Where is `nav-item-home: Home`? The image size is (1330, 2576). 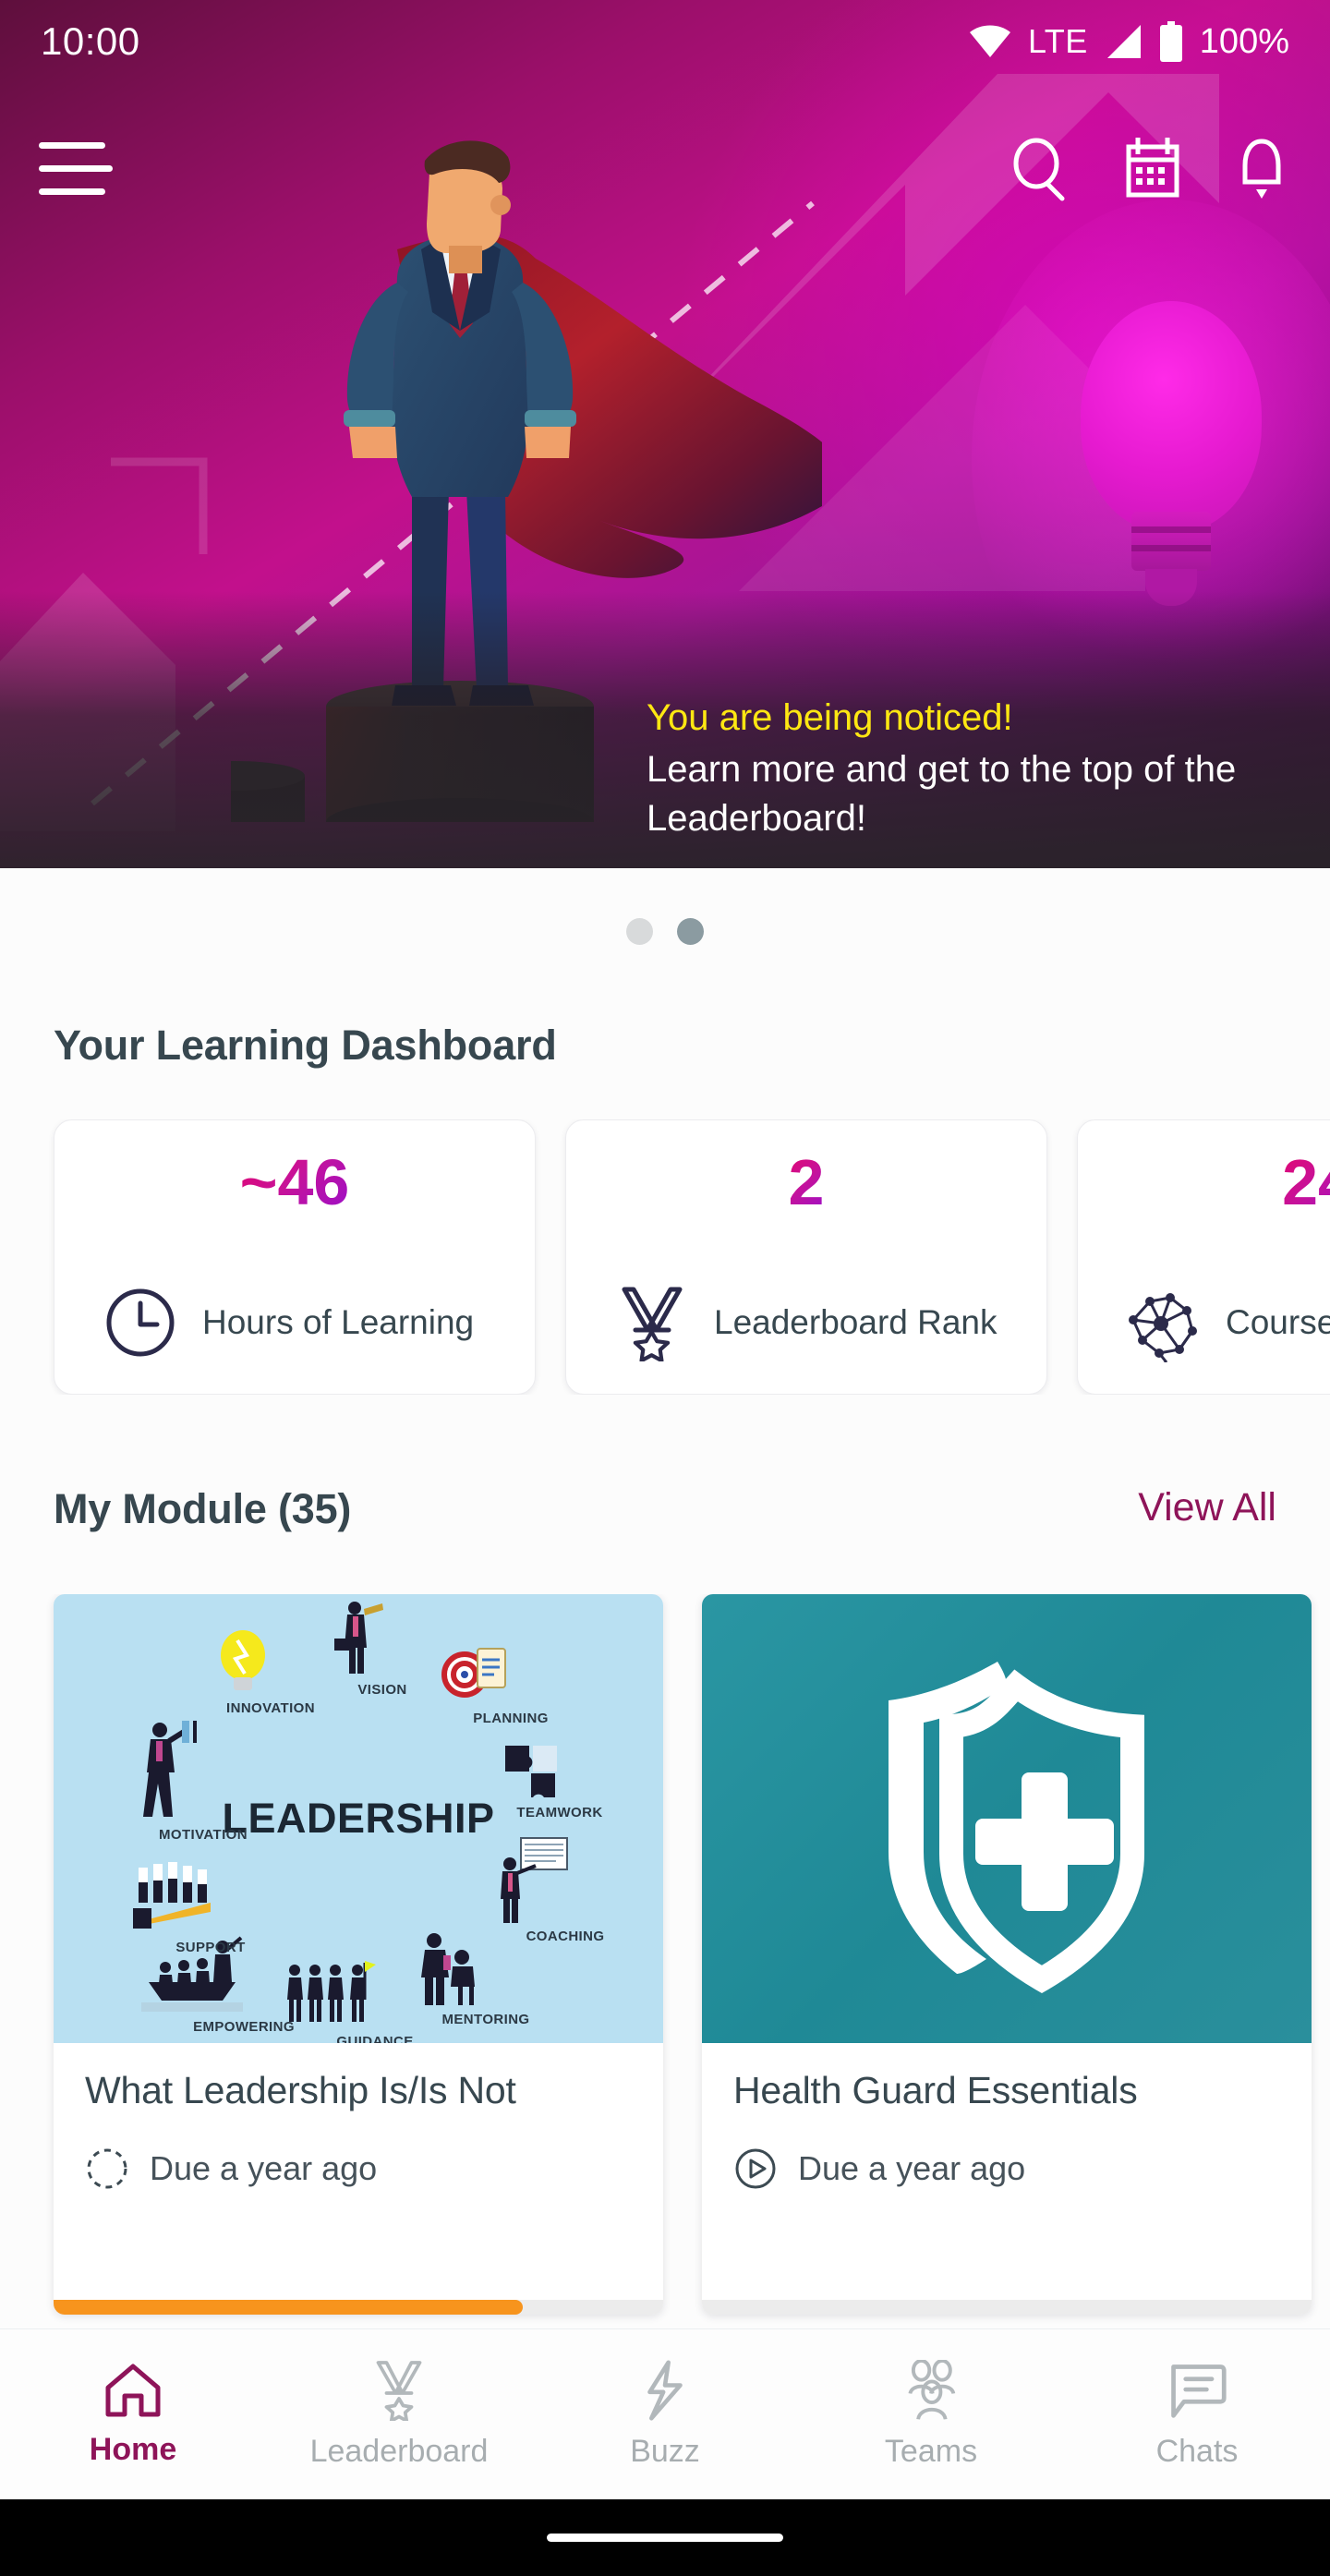 nav-item-home: Home is located at coordinates (133, 2415).